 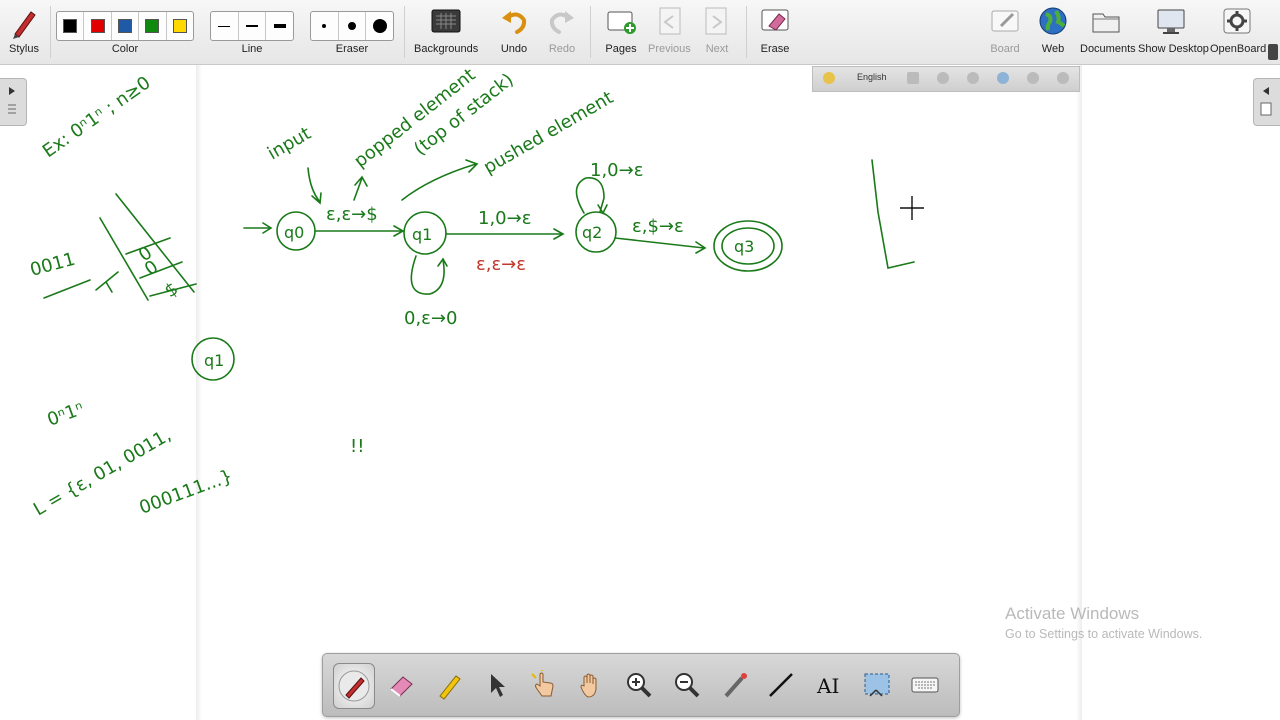 I want to click on label-t23: ε,$→ε, so click(x=658, y=226).